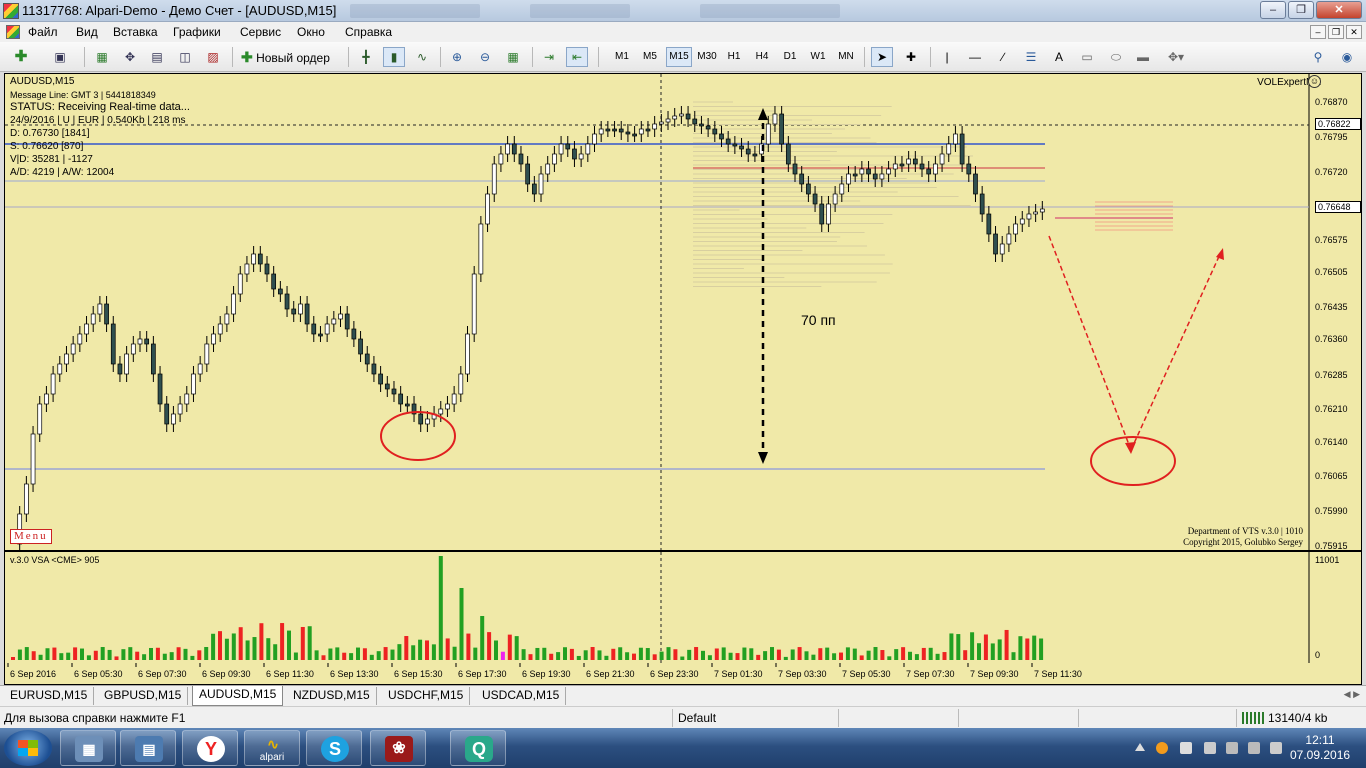  Describe the element at coordinates (1140, 747) in the screenshot. I see `show-hidden-icons-icon` at that location.